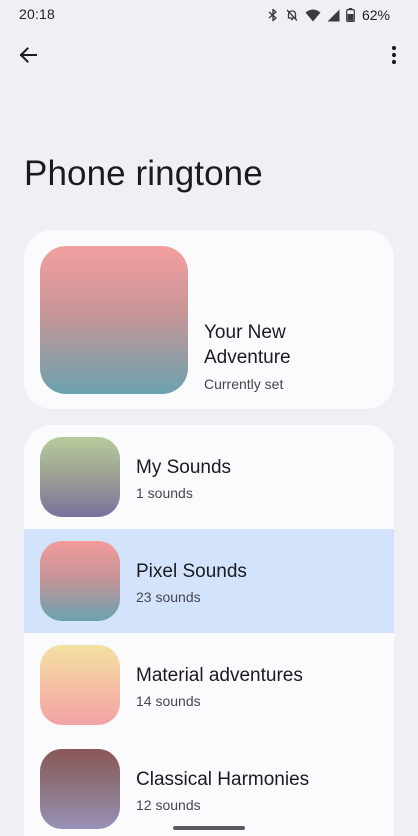  I want to click on category-material-adventures: Material adventures 14 sounds, so click(209, 685).